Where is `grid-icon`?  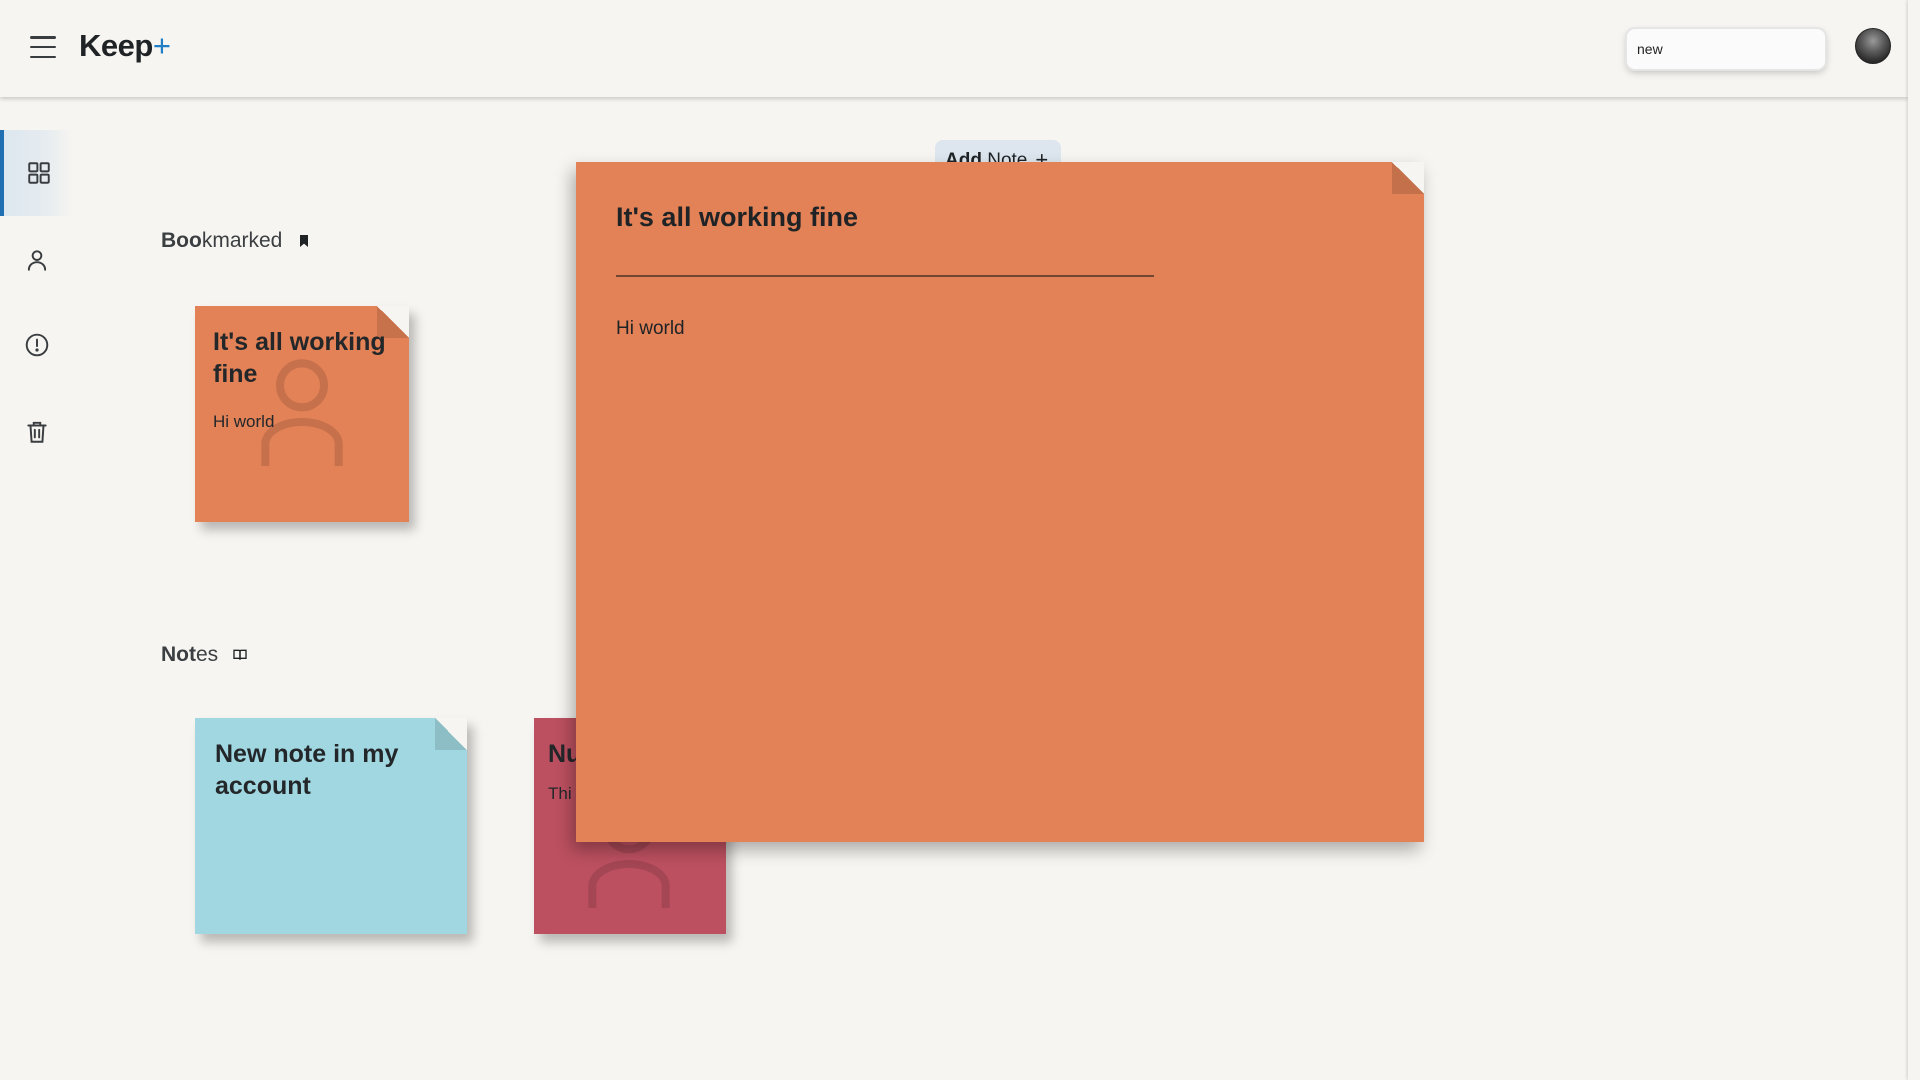 grid-icon is located at coordinates (39, 173).